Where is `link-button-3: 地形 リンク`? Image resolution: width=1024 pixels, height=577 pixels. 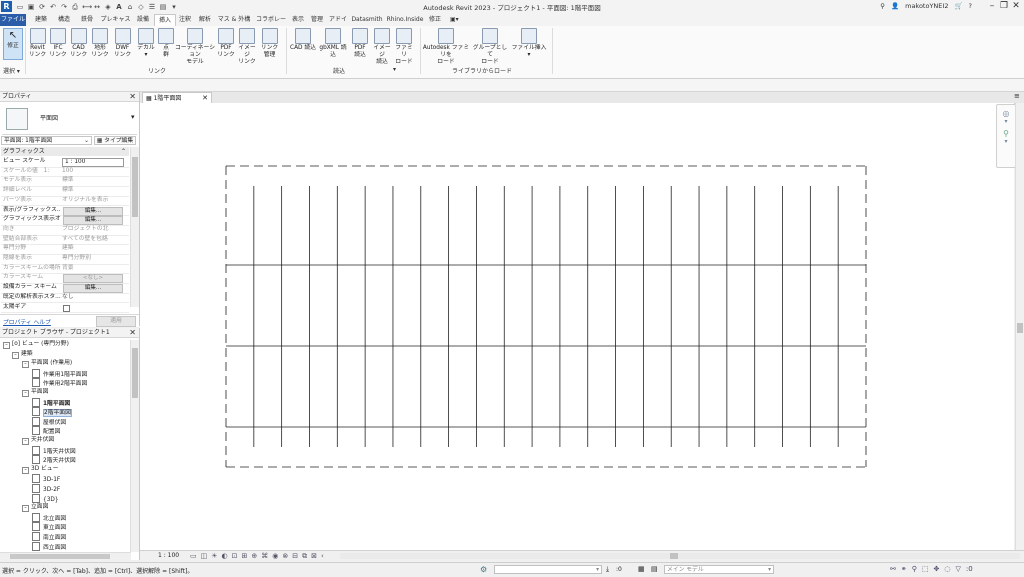 link-button-3: 地形 リンク is located at coordinates (100, 43).